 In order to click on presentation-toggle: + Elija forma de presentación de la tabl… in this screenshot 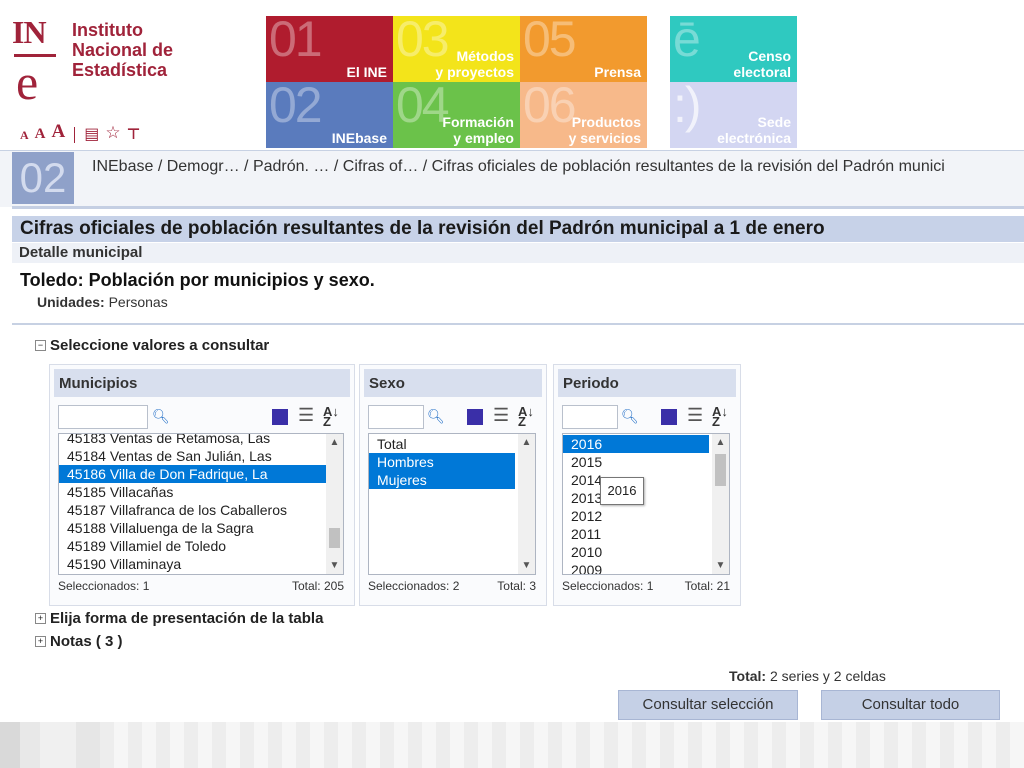, I will do `click(179, 618)`.